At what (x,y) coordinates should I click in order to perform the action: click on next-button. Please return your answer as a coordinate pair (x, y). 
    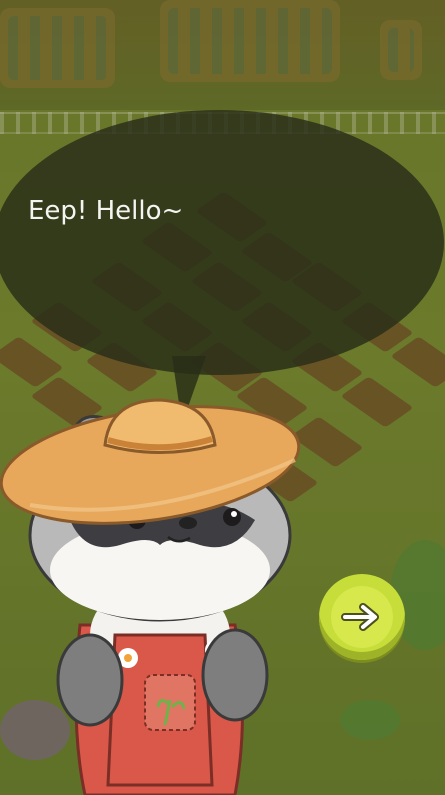
    Looking at the image, I should click on (362, 617).